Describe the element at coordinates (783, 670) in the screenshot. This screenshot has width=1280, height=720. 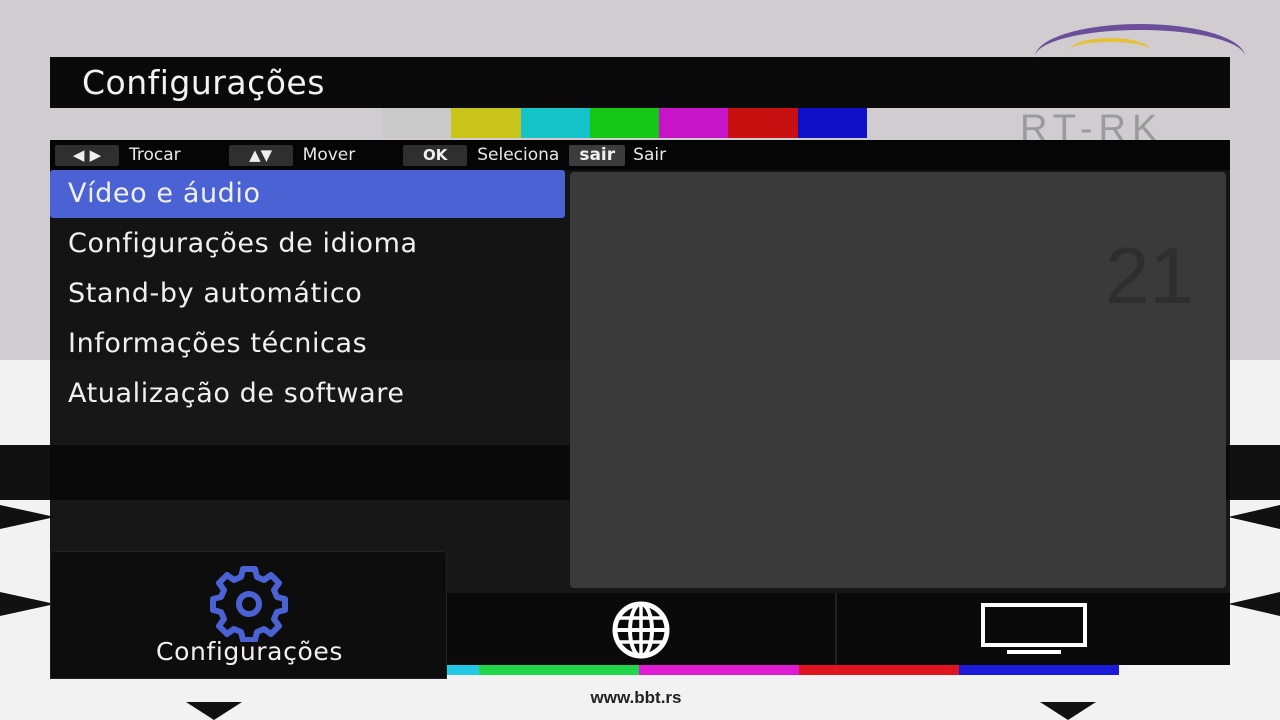
I see `color-strip` at that location.